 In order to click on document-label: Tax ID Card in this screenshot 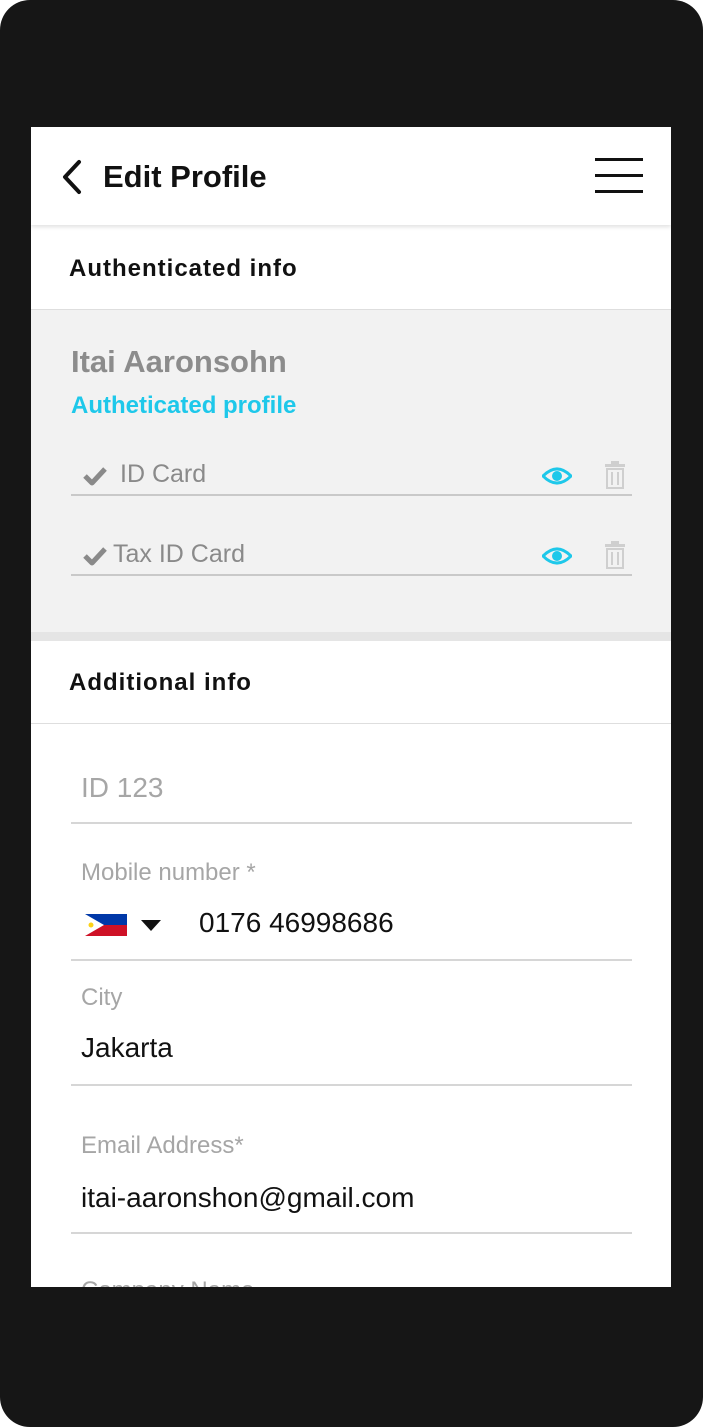, I will do `click(179, 554)`.